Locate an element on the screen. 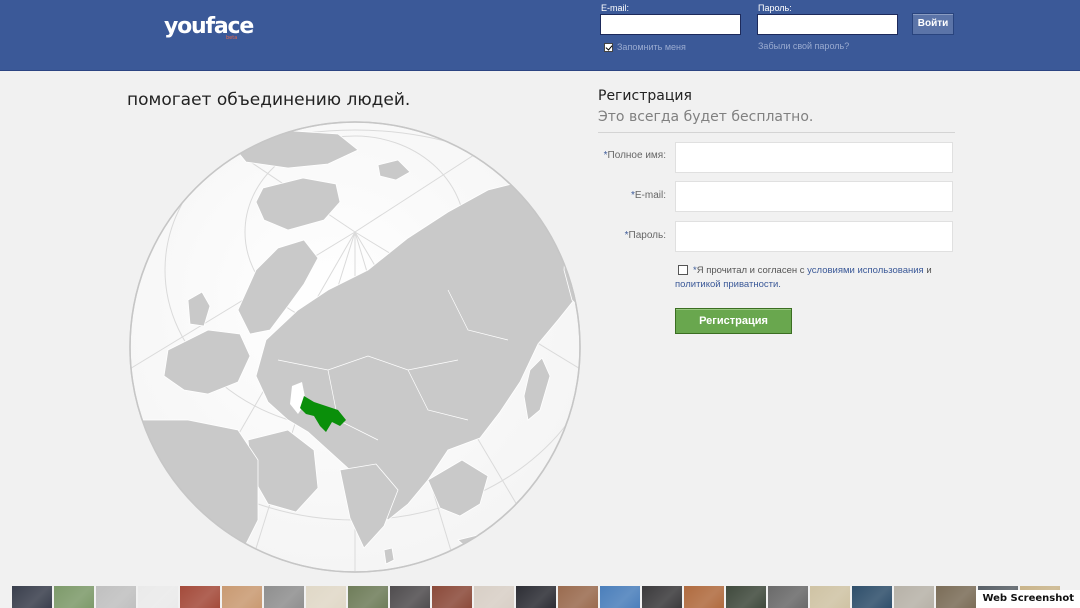 The width and height of the screenshot is (1080, 608). full-name-input is located at coordinates (814, 157).